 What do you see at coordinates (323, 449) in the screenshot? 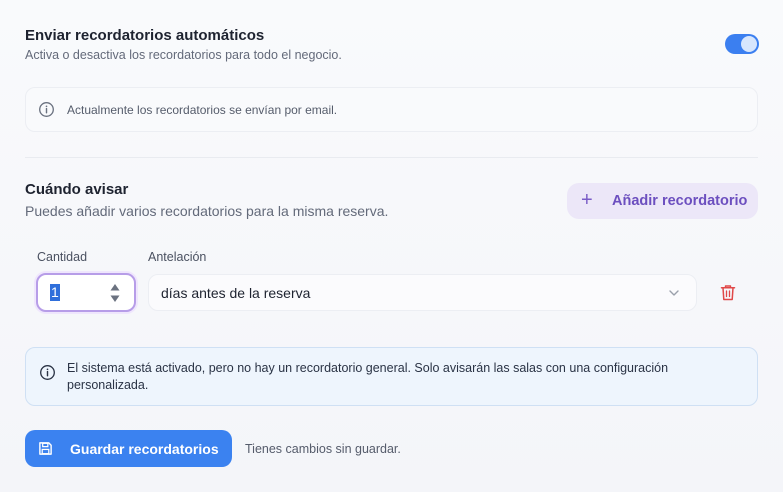
I see `unsaved-changes-status: Tienes cambios sin guardar.` at bounding box center [323, 449].